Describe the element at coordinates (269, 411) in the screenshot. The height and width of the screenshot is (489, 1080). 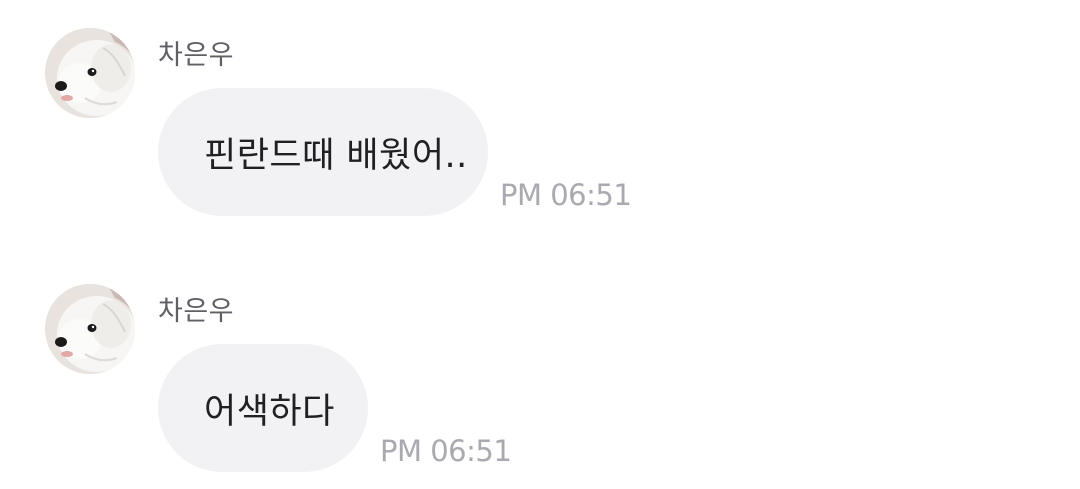
I see `message-text: 어색하다` at that location.